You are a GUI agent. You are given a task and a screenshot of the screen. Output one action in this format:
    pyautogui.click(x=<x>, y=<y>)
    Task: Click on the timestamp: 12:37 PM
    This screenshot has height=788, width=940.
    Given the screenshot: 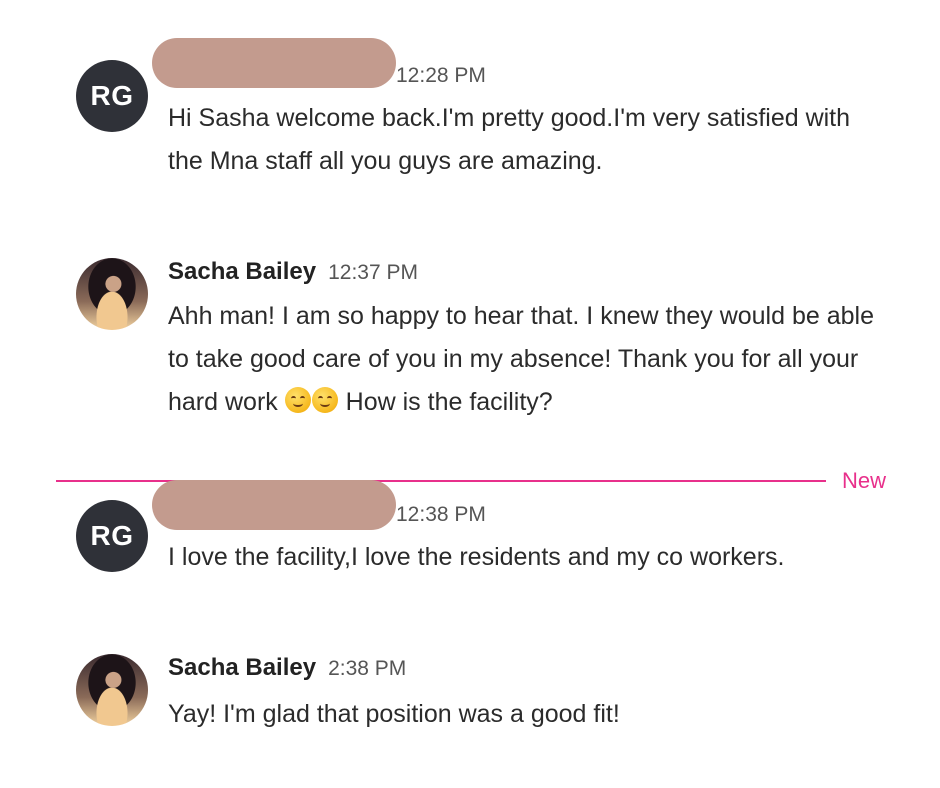 What is the action you would take?
    pyautogui.click(x=373, y=272)
    